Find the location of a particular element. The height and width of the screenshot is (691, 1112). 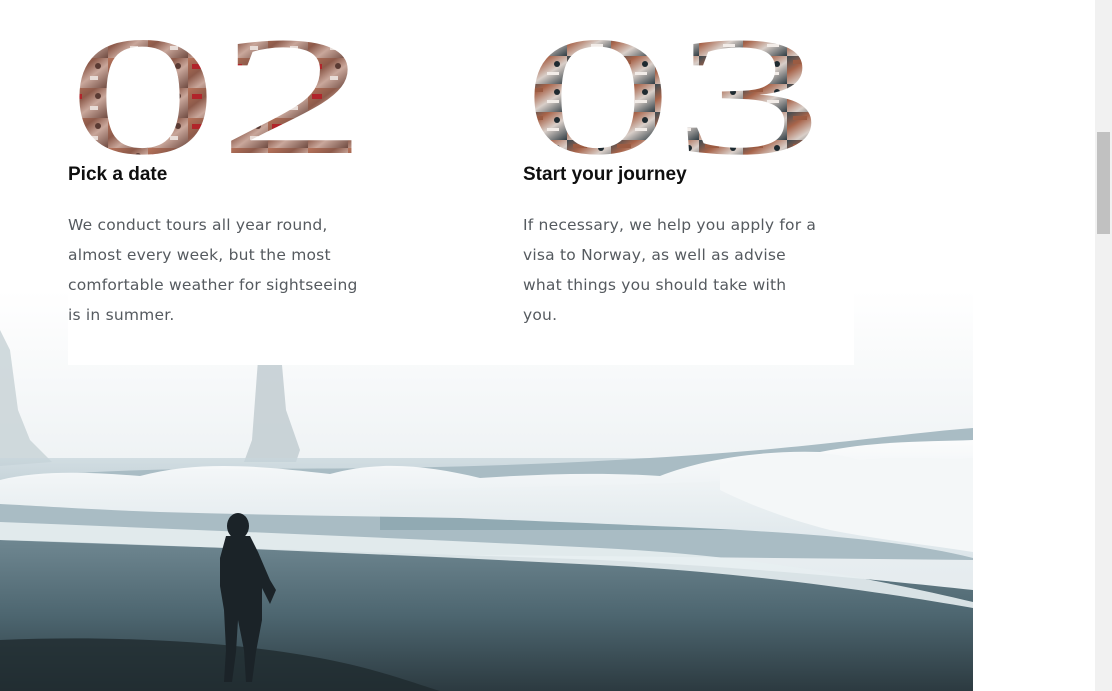

page-scrollbar is located at coordinates (1103, 345).